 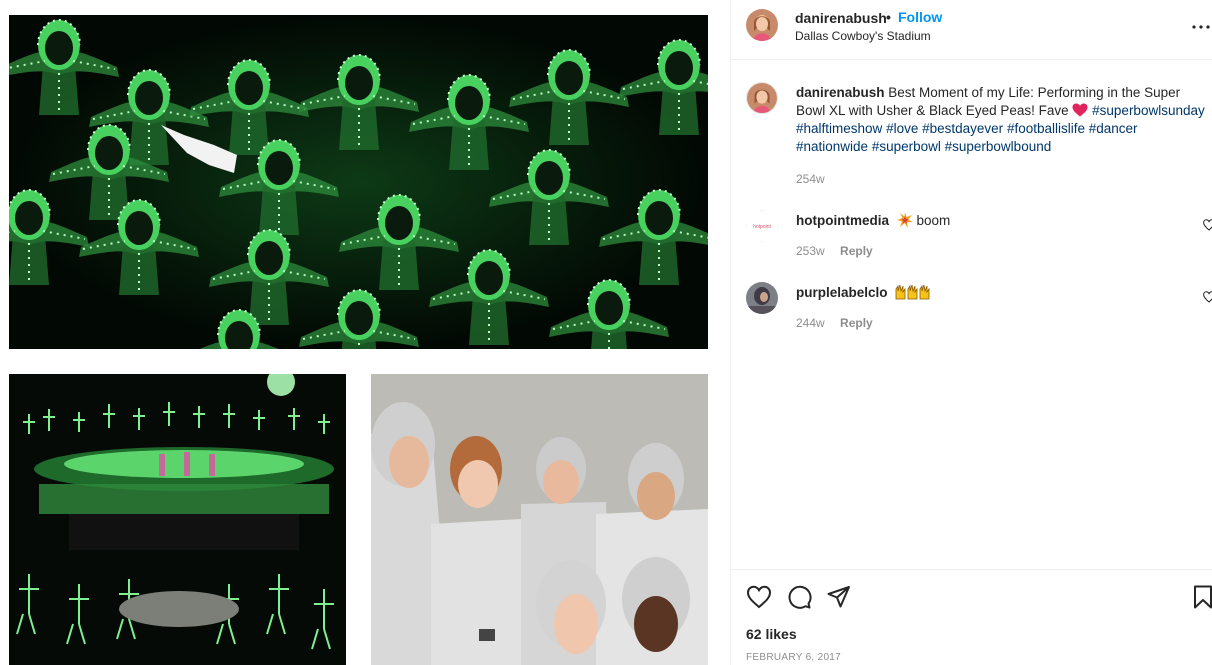 I want to click on paper-plane-icon, so click(x=839, y=597).